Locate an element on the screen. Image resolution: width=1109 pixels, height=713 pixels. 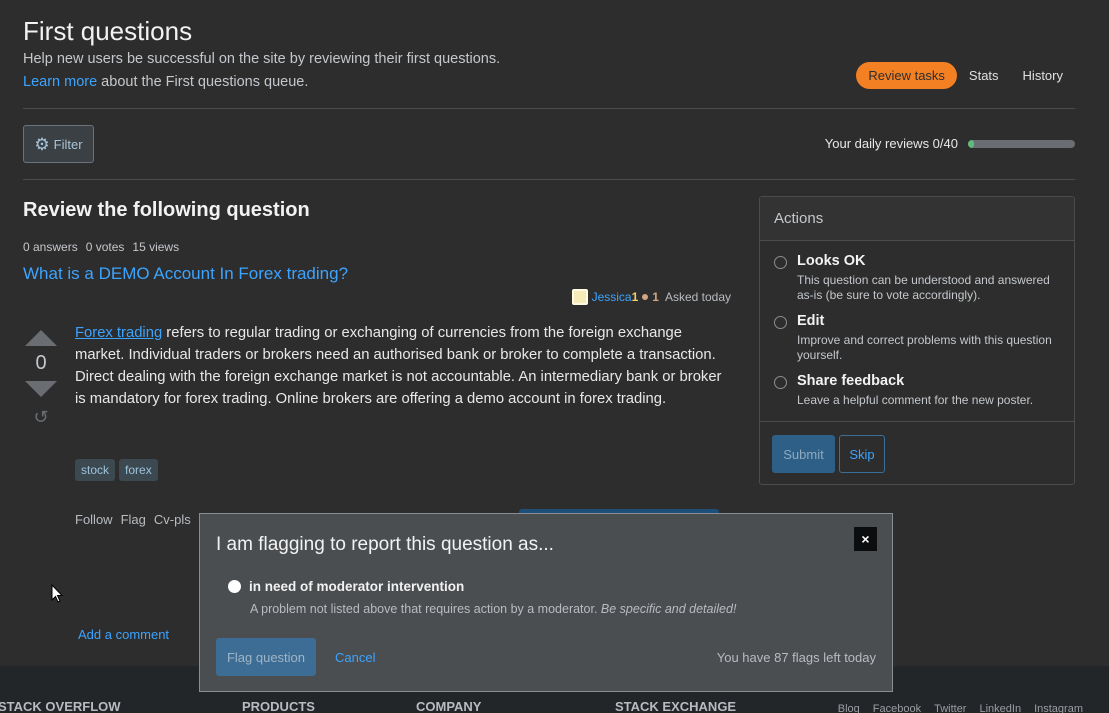
page-title: First questions is located at coordinates (108, 31).